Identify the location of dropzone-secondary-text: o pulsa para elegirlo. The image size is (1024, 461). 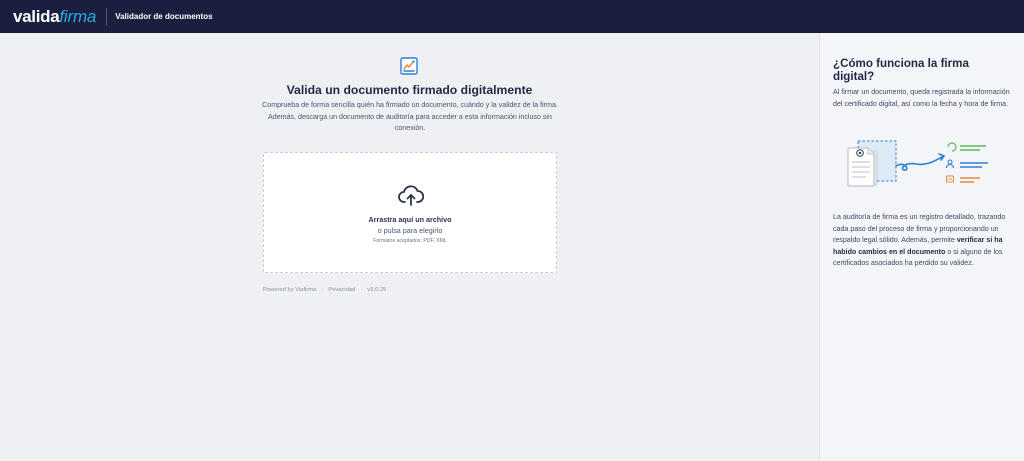
(410, 230).